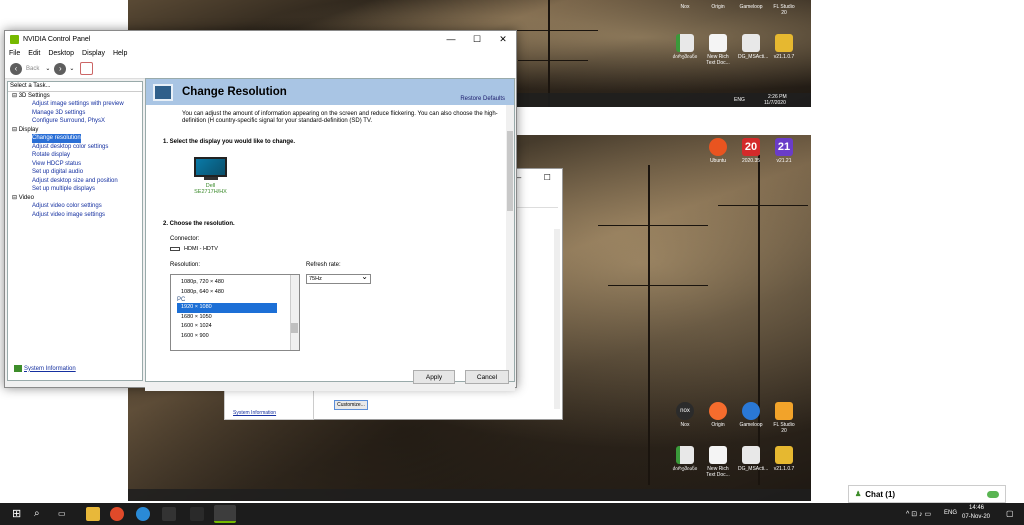 Image resolution: width=1024 pixels, height=525 pixels. What do you see at coordinates (235, 327) in the screenshot?
I see `resolution-option: 1600 × 1024` at bounding box center [235, 327].